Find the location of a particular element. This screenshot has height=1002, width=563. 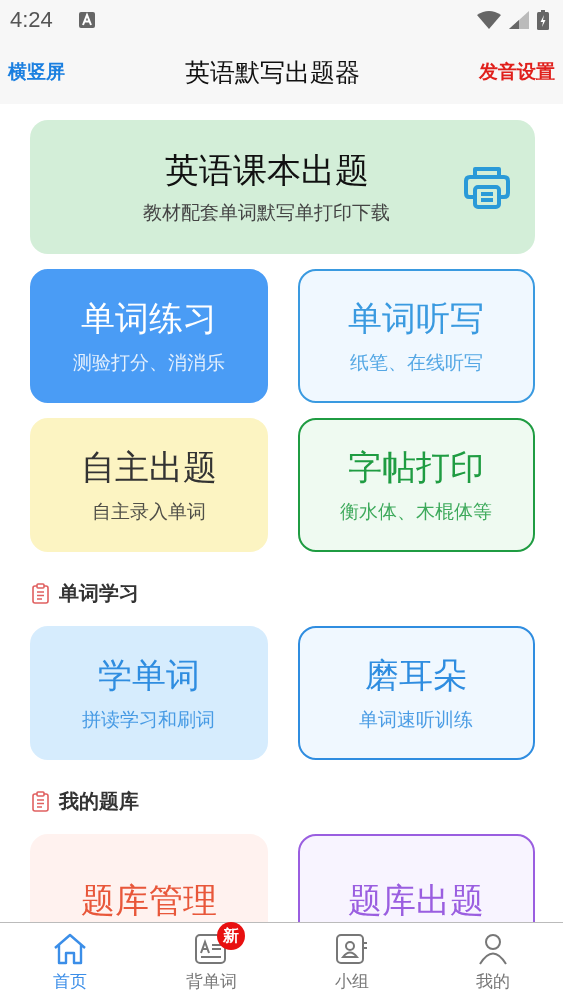

card-subtitle: 拼读学习和刷词 is located at coordinates (149, 719).